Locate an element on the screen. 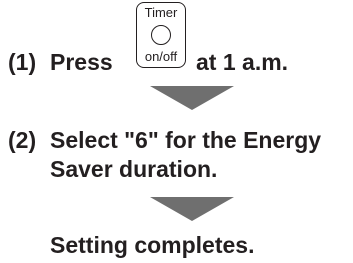 The width and height of the screenshot is (353, 263). step-1-time-text: at 1 a.m. is located at coordinates (242, 62).